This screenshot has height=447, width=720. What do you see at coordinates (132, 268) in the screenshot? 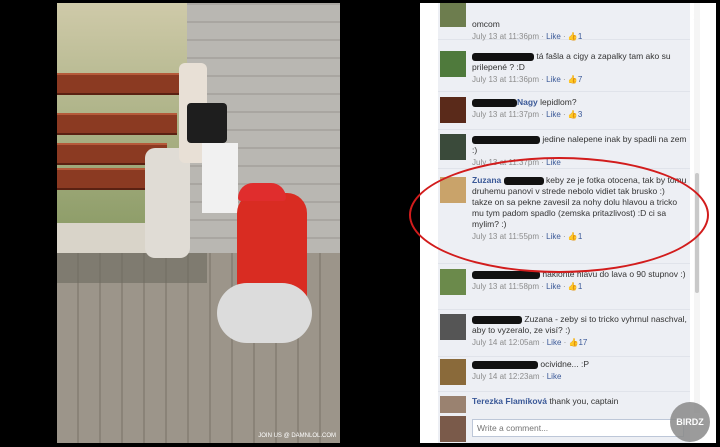
I see `photo-shadow` at bounding box center [132, 268].